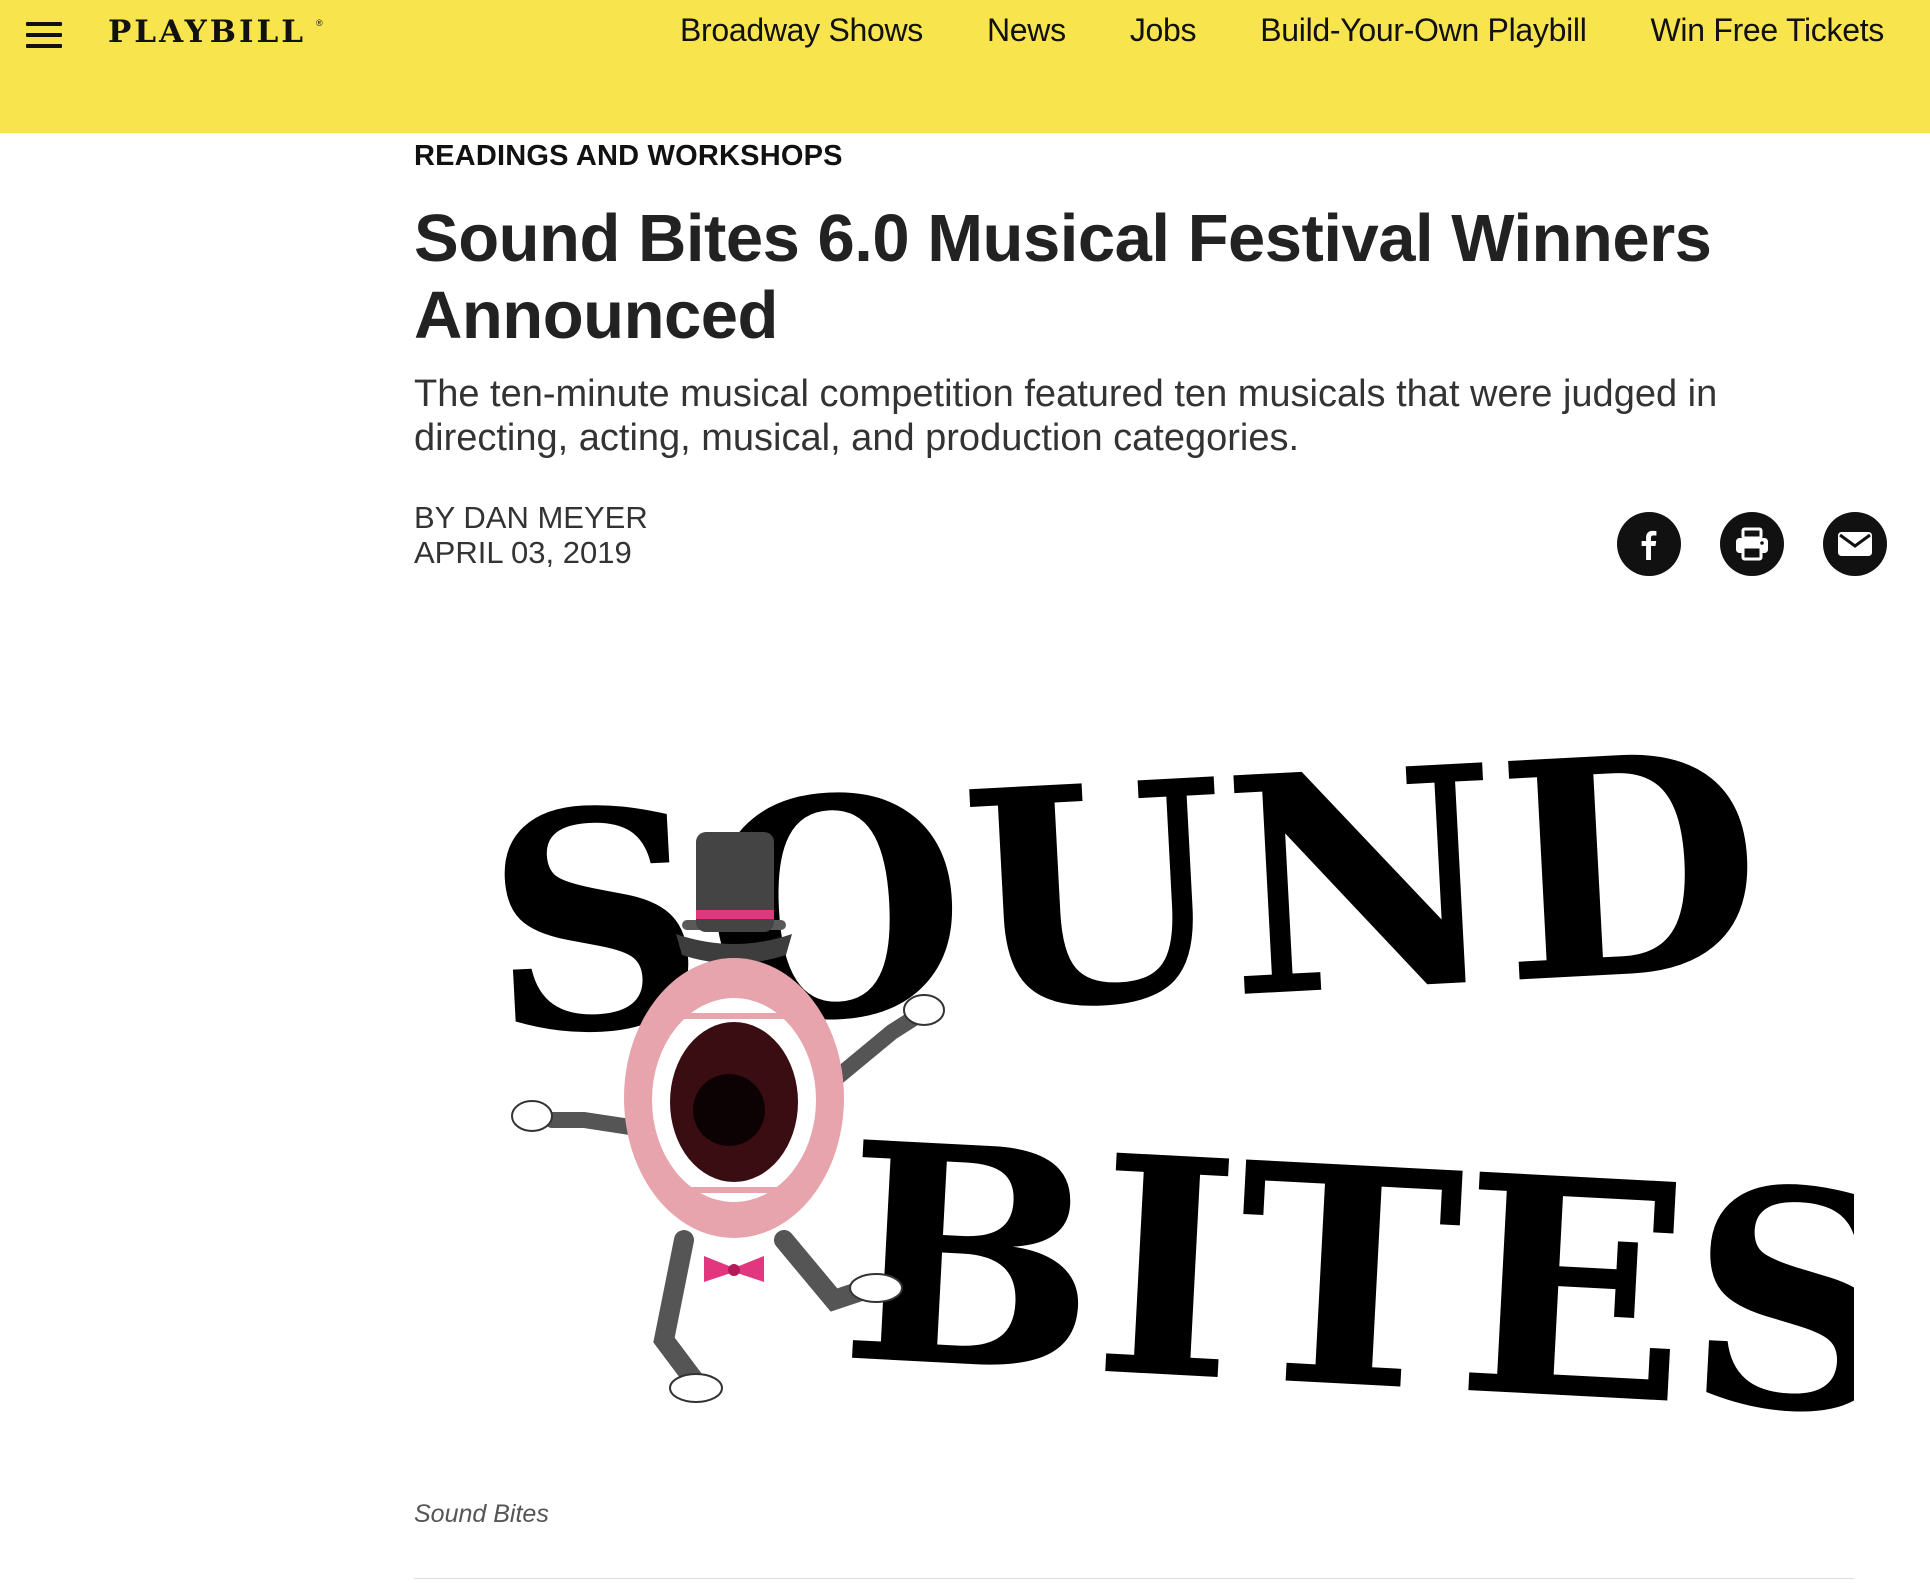 This screenshot has height=1583, width=1930. Describe the element at coordinates (531, 517) in the screenshot. I see `article-byline: BY DAN MEYER` at that location.